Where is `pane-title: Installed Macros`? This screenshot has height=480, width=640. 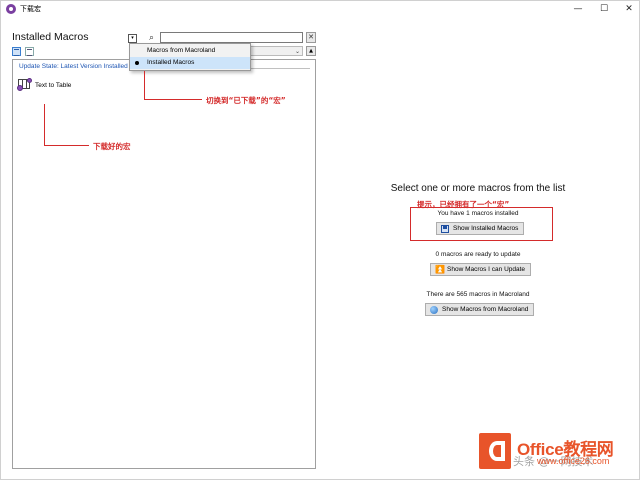
pane-title: Installed Macros is located at coordinates (50, 37).